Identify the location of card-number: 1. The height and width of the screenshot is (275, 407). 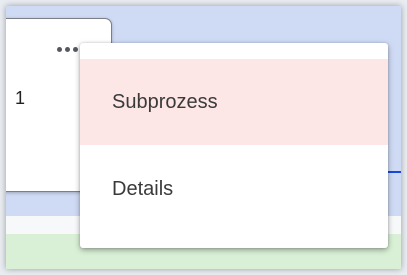
(20, 98).